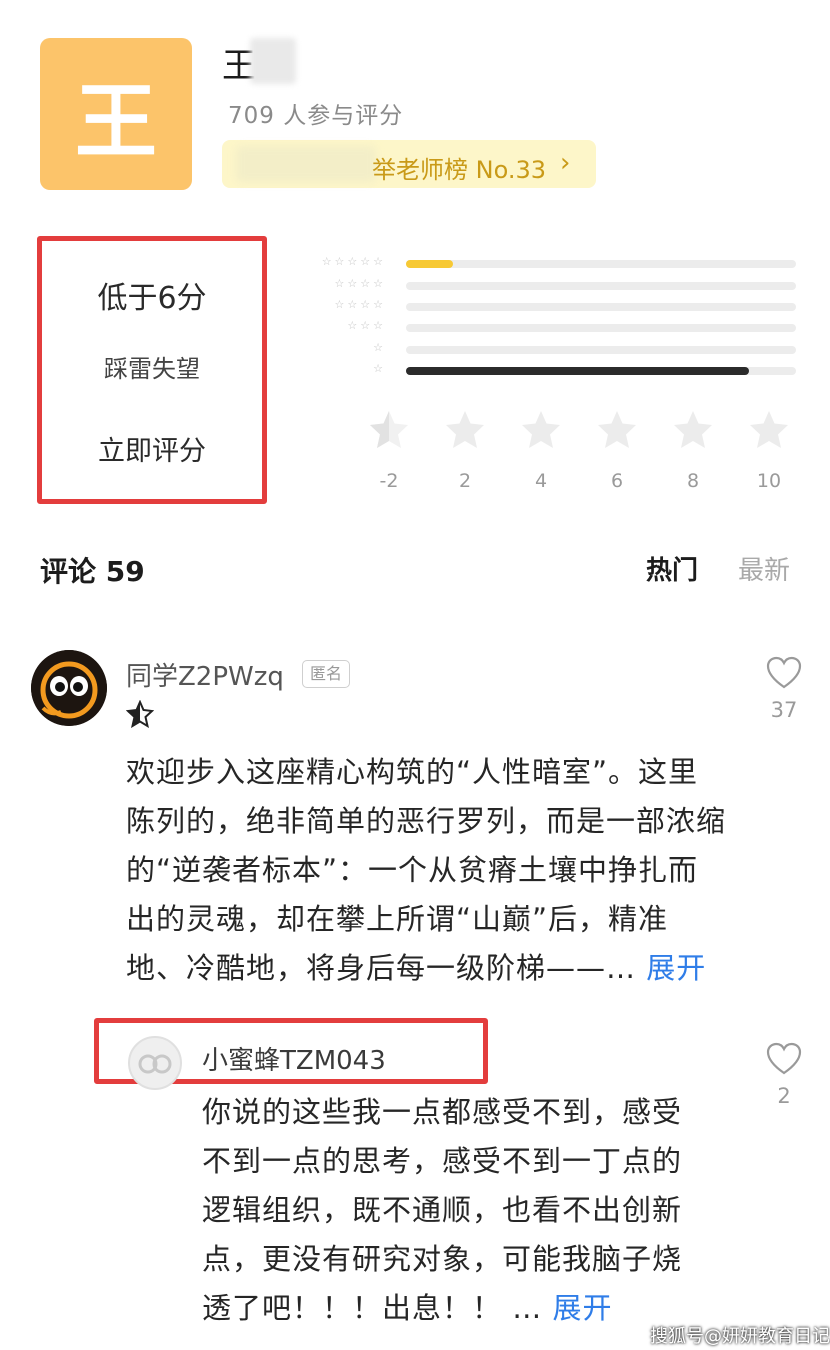  What do you see at coordinates (459, 167) in the screenshot?
I see `rank-label: 举老师榜 No.33` at bounding box center [459, 167].